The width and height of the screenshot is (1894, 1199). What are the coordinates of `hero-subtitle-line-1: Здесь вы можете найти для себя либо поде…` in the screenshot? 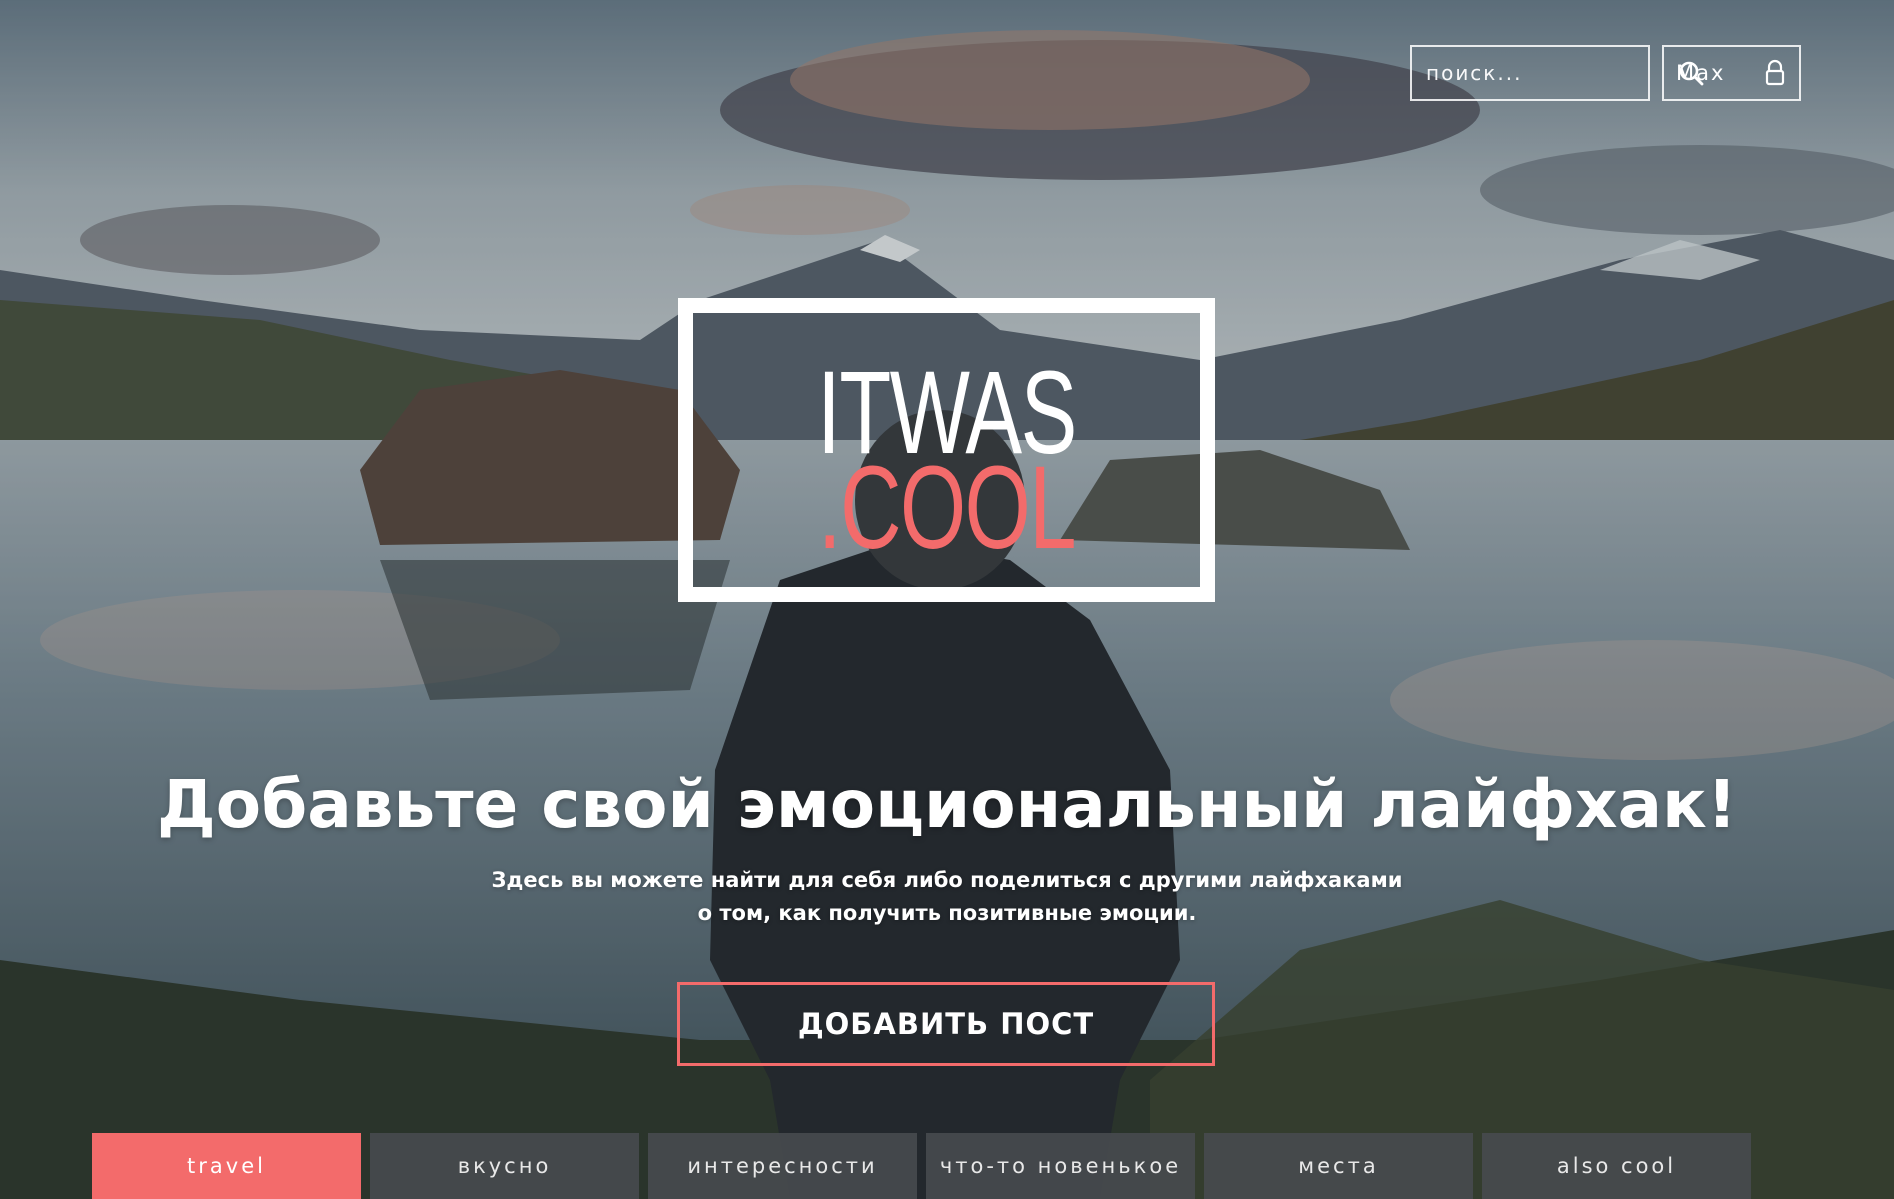 It's located at (947, 880).